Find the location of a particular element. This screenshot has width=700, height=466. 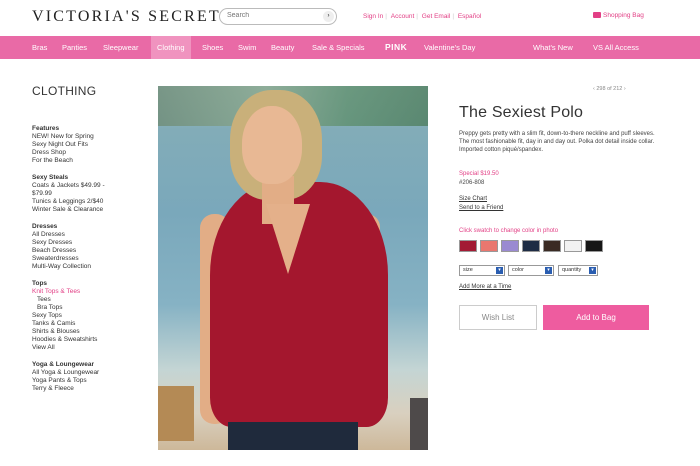

sidebar-link: Beach Dresses is located at coordinates (92, 251).